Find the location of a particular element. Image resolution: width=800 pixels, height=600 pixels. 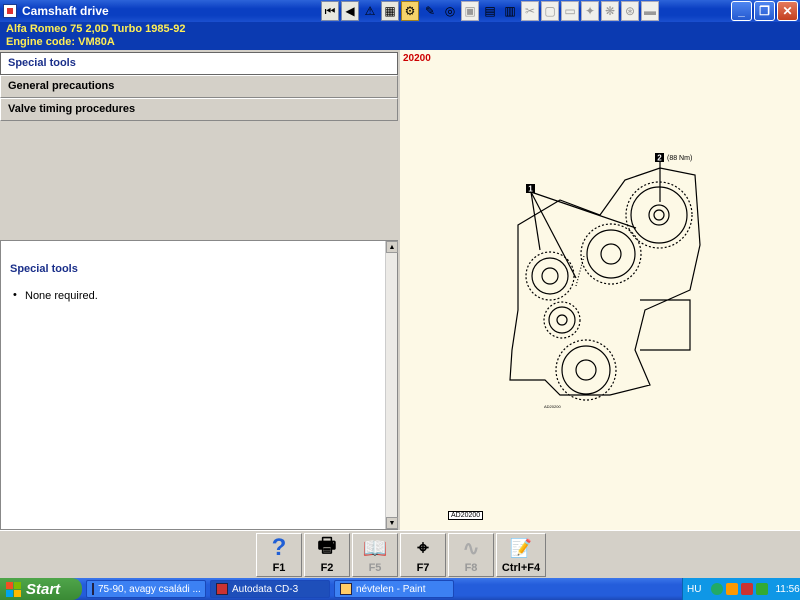

antivirus-icon is located at coordinates (732, 589).